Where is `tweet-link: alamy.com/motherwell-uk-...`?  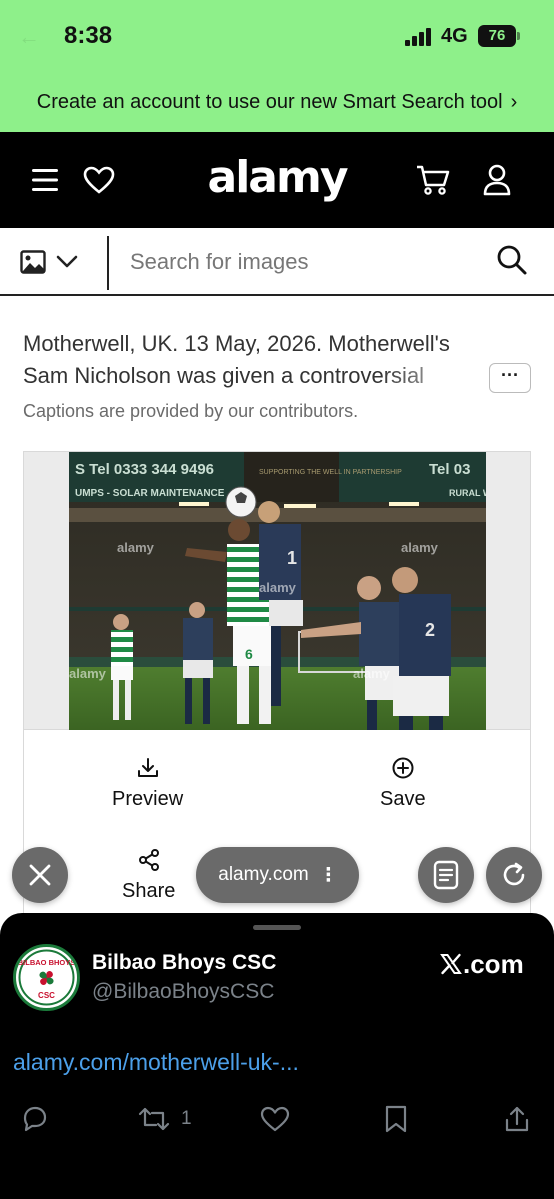 tweet-link: alamy.com/motherwell-uk-... is located at coordinates (156, 1062).